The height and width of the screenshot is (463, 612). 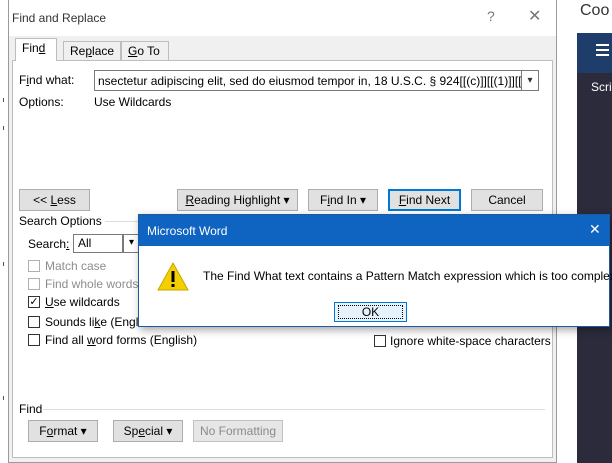 I want to click on tab-label-accel: d, so click(x=42, y=48).